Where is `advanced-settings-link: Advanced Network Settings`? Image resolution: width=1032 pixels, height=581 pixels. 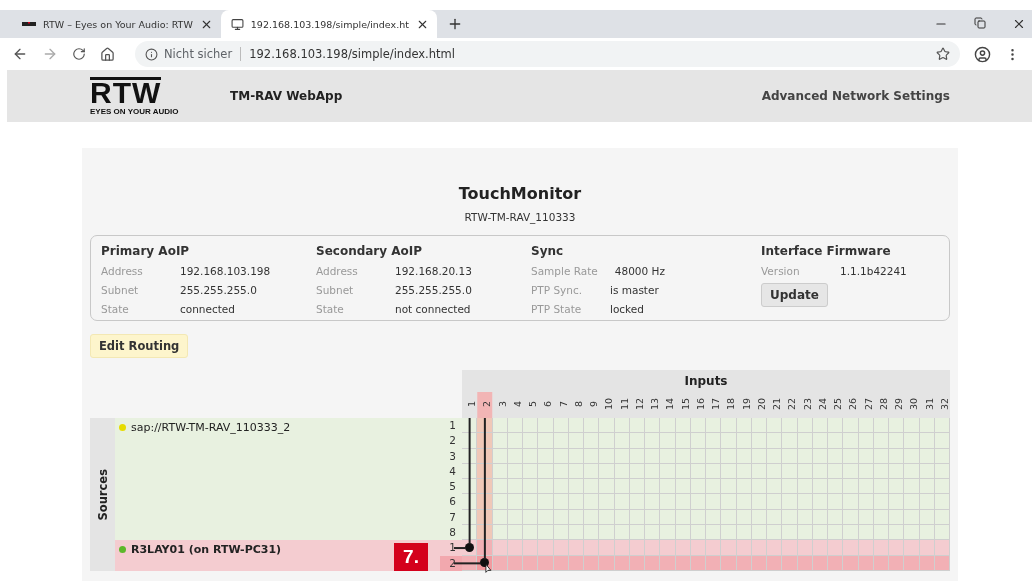 advanced-settings-link: Advanced Network Settings is located at coordinates (855, 96).